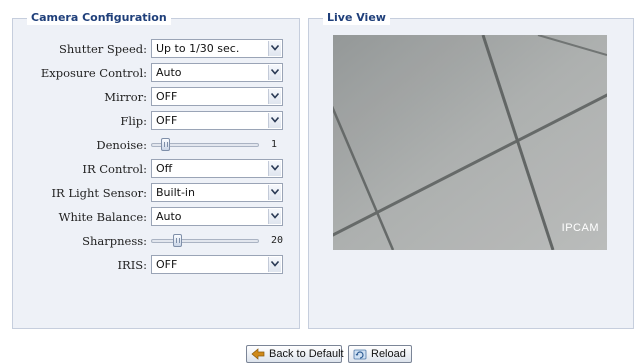 The image size is (644, 363). I want to click on back-to-default-button: Back to Default, so click(295, 354).